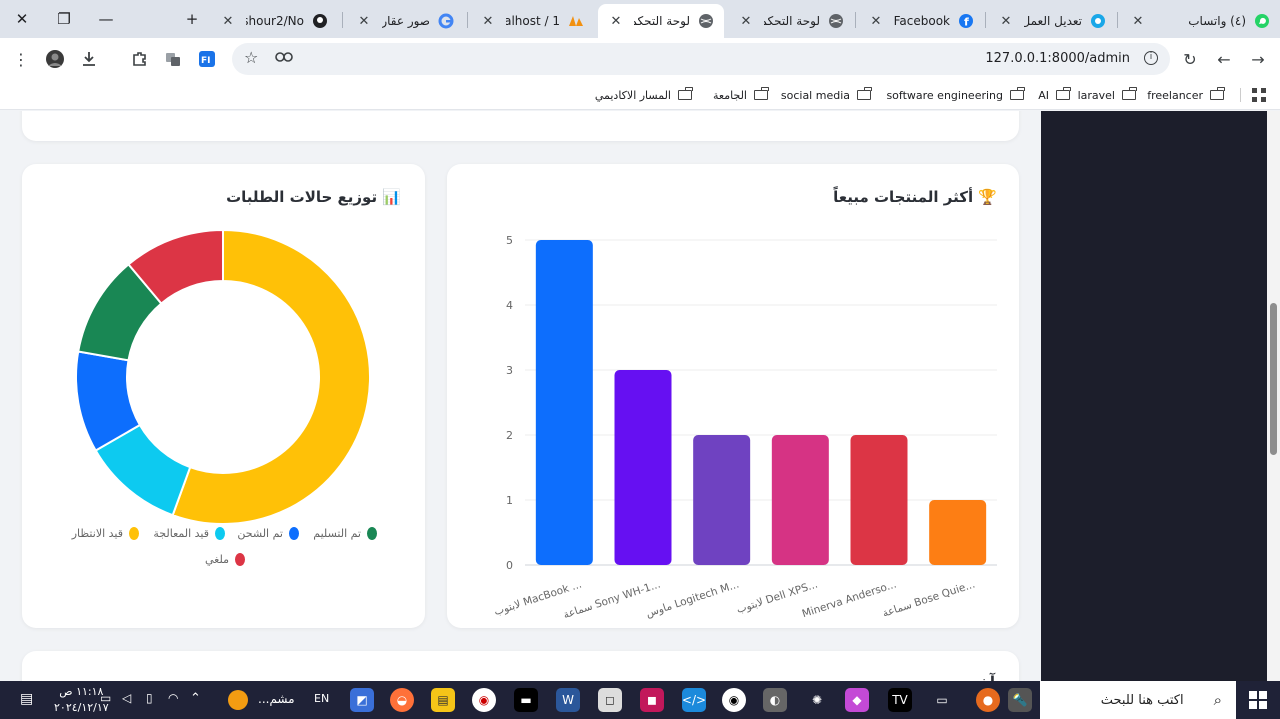 The width and height of the screenshot is (1280, 719). What do you see at coordinates (826, 95) in the screenshot?
I see `bookmark-social-media: social media` at bounding box center [826, 95].